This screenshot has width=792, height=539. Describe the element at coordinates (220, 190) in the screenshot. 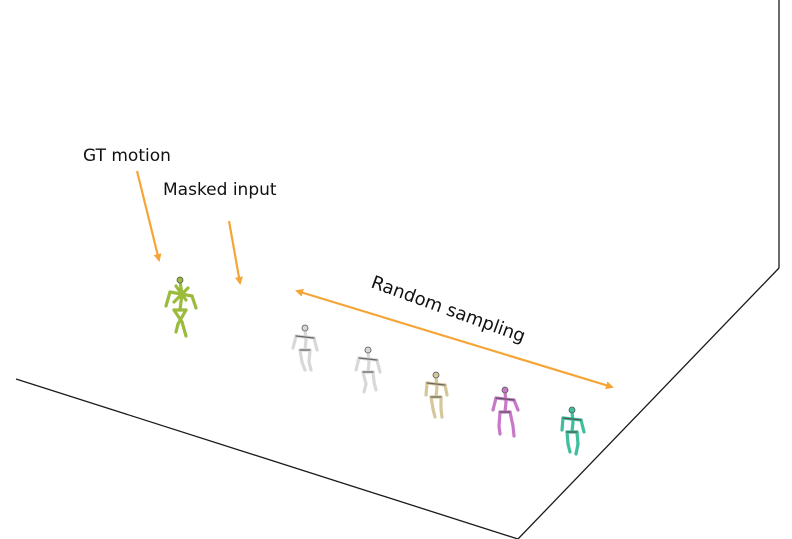

I see `masked-input-label: Masked input` at that location.